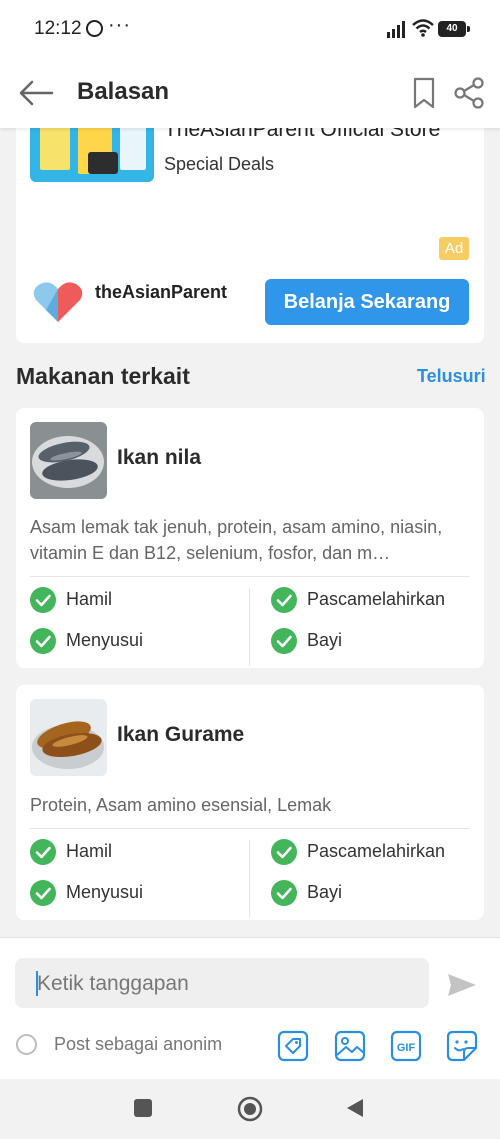 This screenshot has height=1139, width=500. I want to click on tag-icon, so click(293, 1046).